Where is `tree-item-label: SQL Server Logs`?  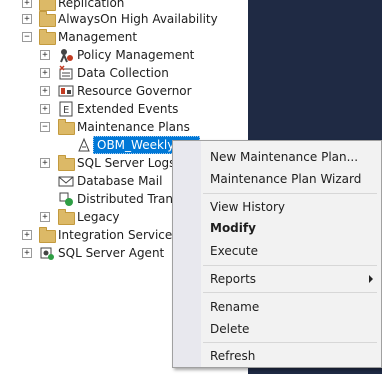
tree-item-label: SQL Server Logs is located at coordinates (126, 163).